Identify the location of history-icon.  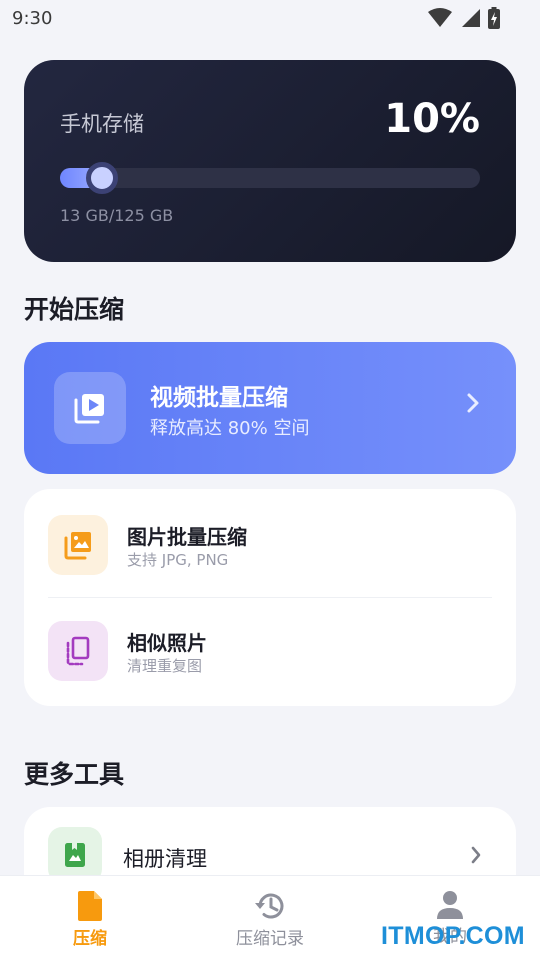
(269, 906).